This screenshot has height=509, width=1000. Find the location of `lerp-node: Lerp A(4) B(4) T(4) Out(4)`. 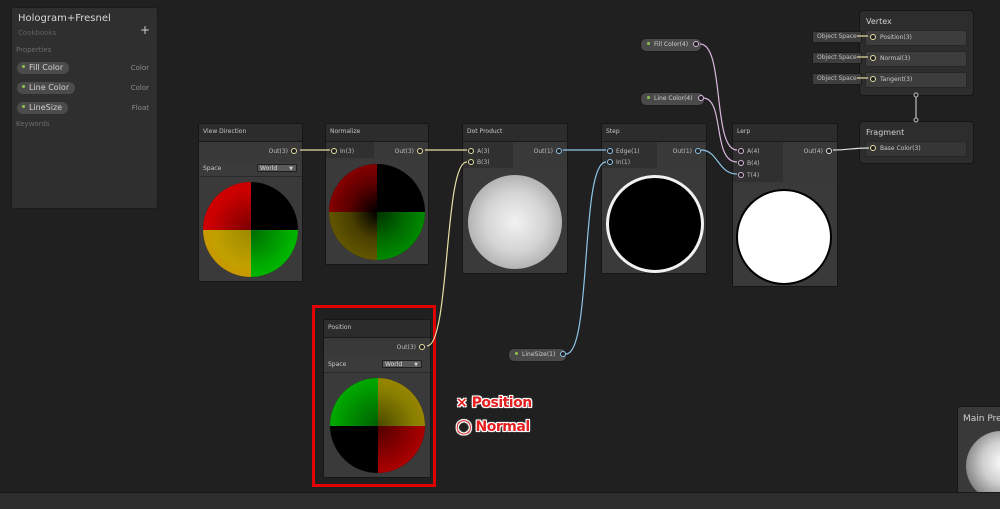

lerp-node: Lerp A(4) B(4) T(4) Out(4) is located at coordinates (785, 205).